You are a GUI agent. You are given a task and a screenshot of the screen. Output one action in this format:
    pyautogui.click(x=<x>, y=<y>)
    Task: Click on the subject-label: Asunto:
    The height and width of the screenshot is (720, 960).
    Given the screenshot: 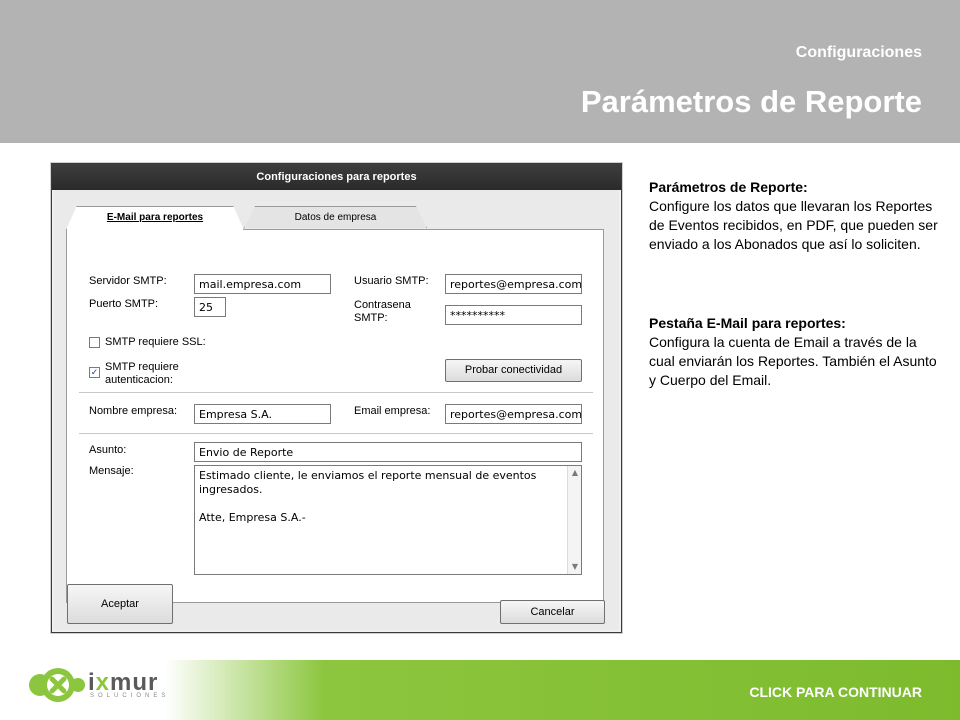 What is the action you would take?
    pyautogui.click(x=108, y=450)
    